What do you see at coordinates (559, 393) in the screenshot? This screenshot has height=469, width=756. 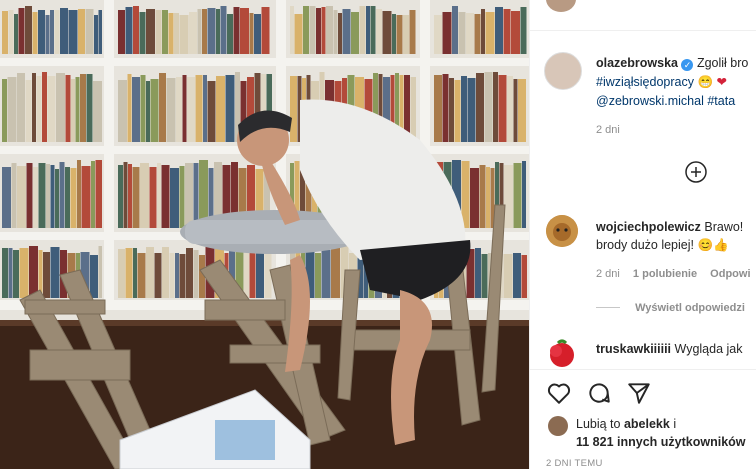 I see `heart-icon` at bounding box center [559, 393].